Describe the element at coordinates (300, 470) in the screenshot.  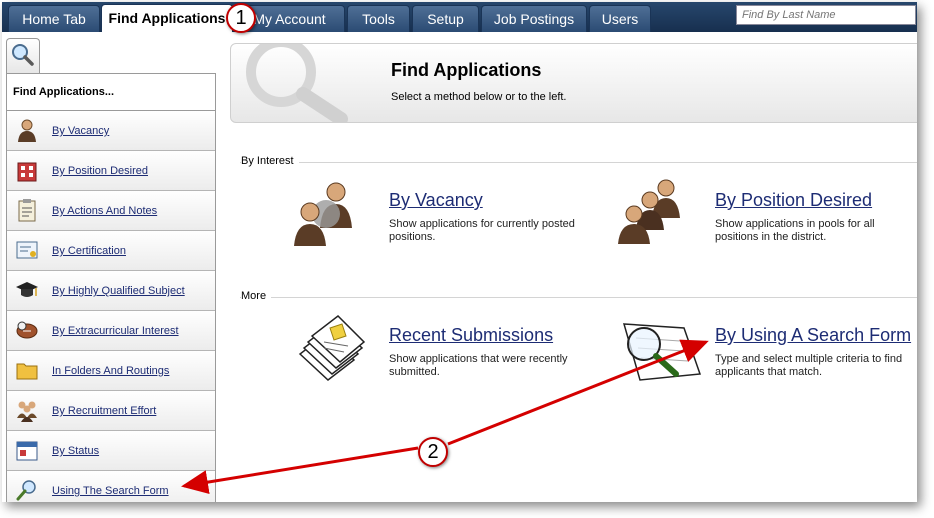
I see `arrow-to-sidebar-search-form` at that location.